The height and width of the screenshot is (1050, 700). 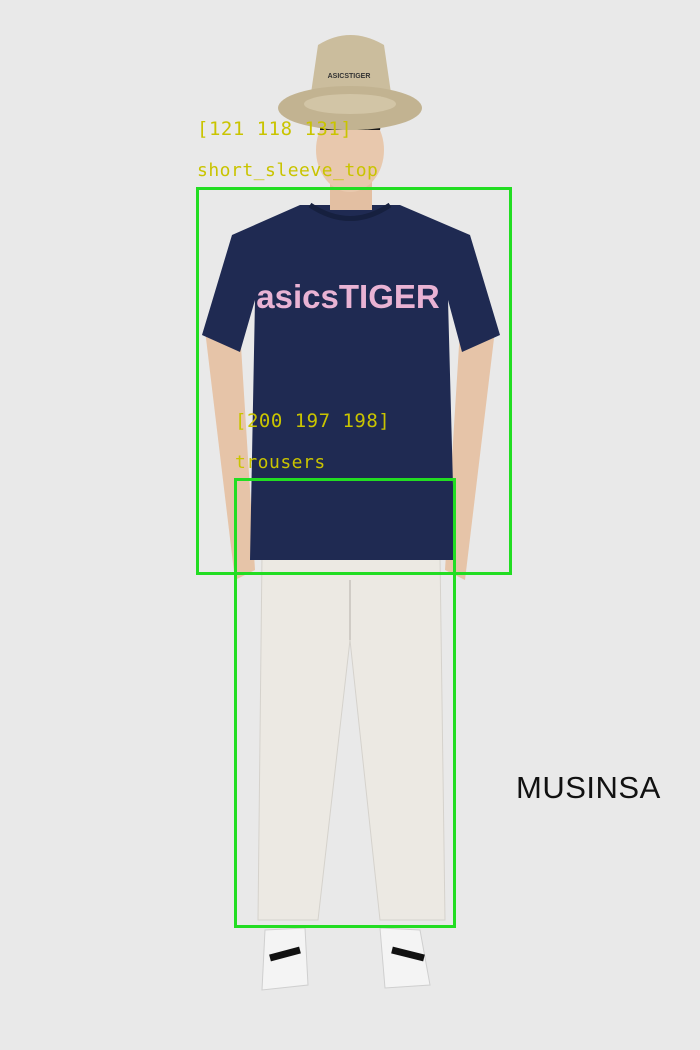 I want to click on trousers-color-label: [200 197 198], so click(x=313, y=421).